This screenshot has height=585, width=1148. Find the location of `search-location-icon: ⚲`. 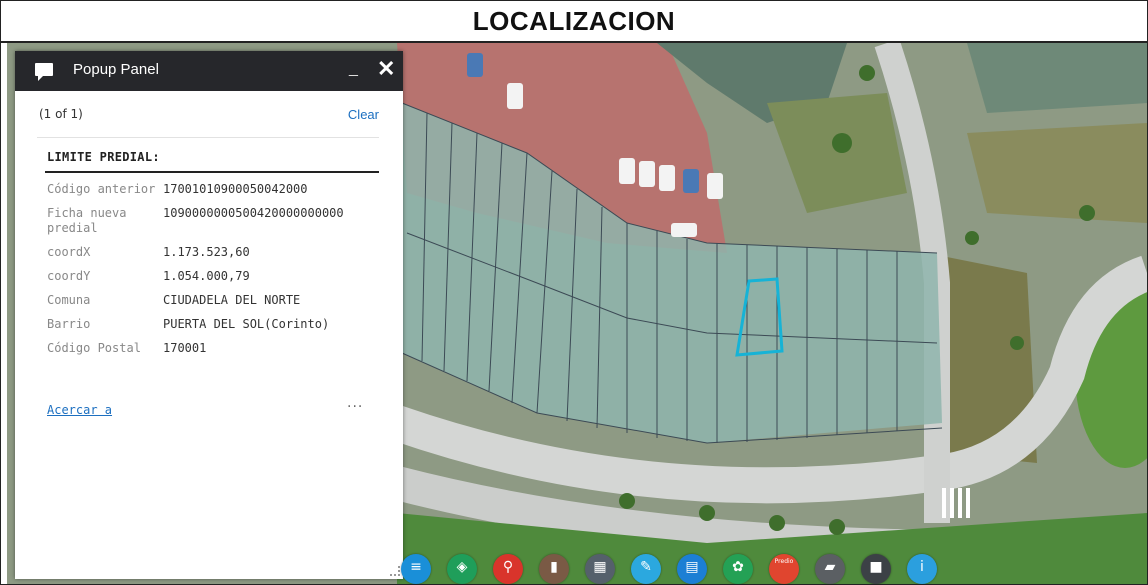

search-location-icon: ⚲ is located at coordinates (508, 569).